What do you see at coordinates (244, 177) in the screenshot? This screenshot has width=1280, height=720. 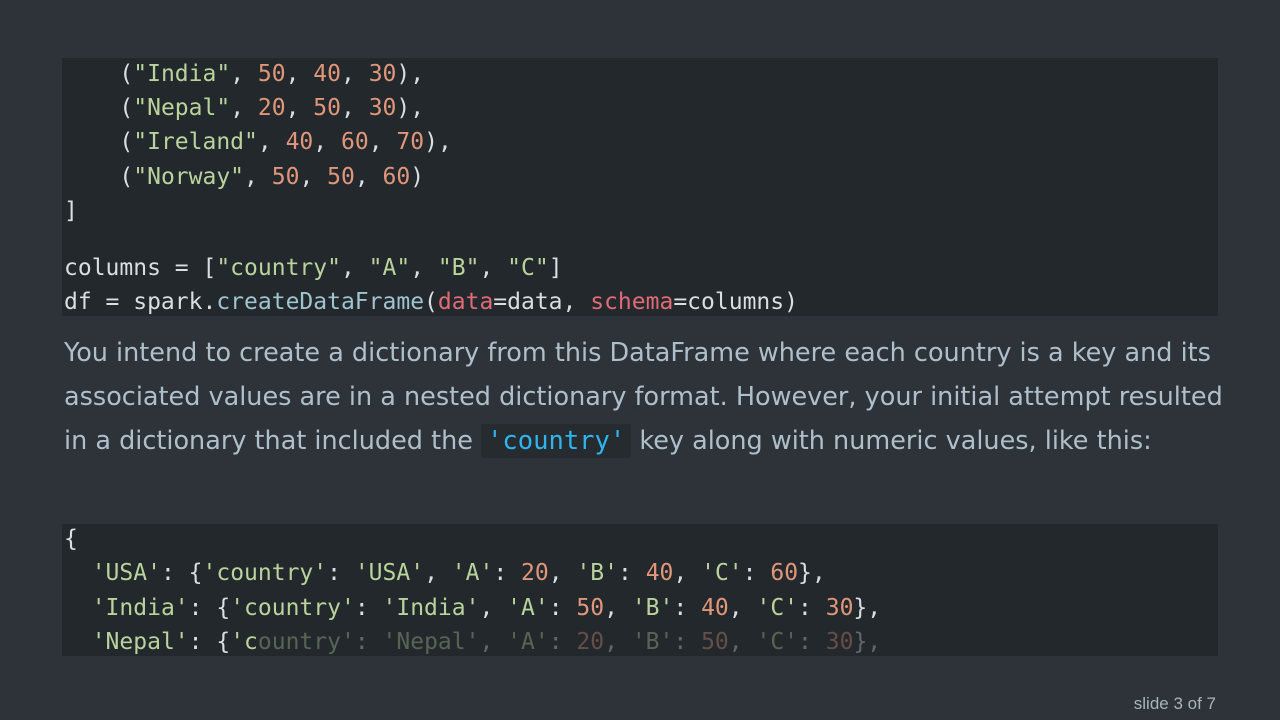 I see `code-line: ("Norway", 50, 50, 60)` at bounding box center [244, 177].